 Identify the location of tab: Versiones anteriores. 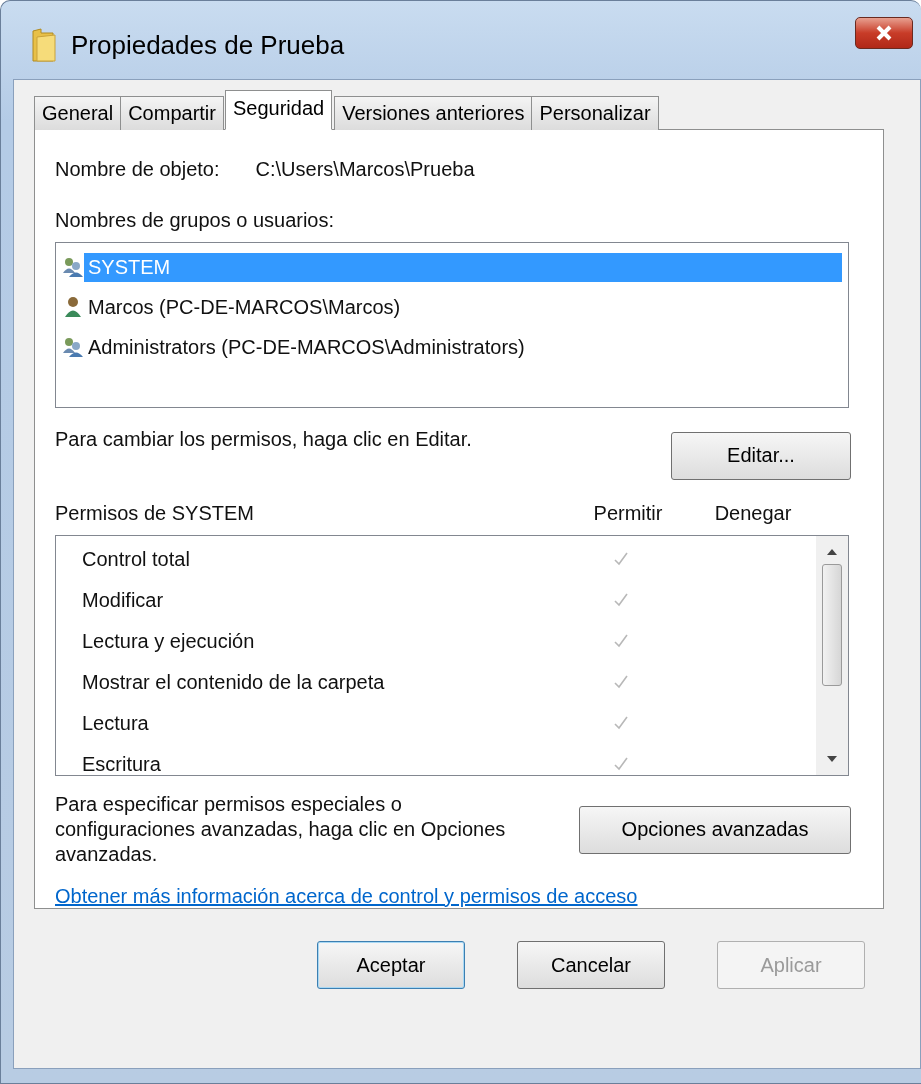
(433, 113).